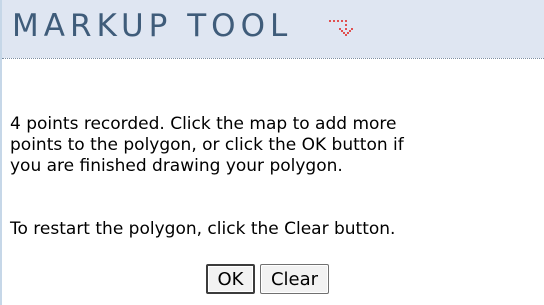 The image size is (544, 305). I want to click on clear-button: Clear, so click(294, 279).